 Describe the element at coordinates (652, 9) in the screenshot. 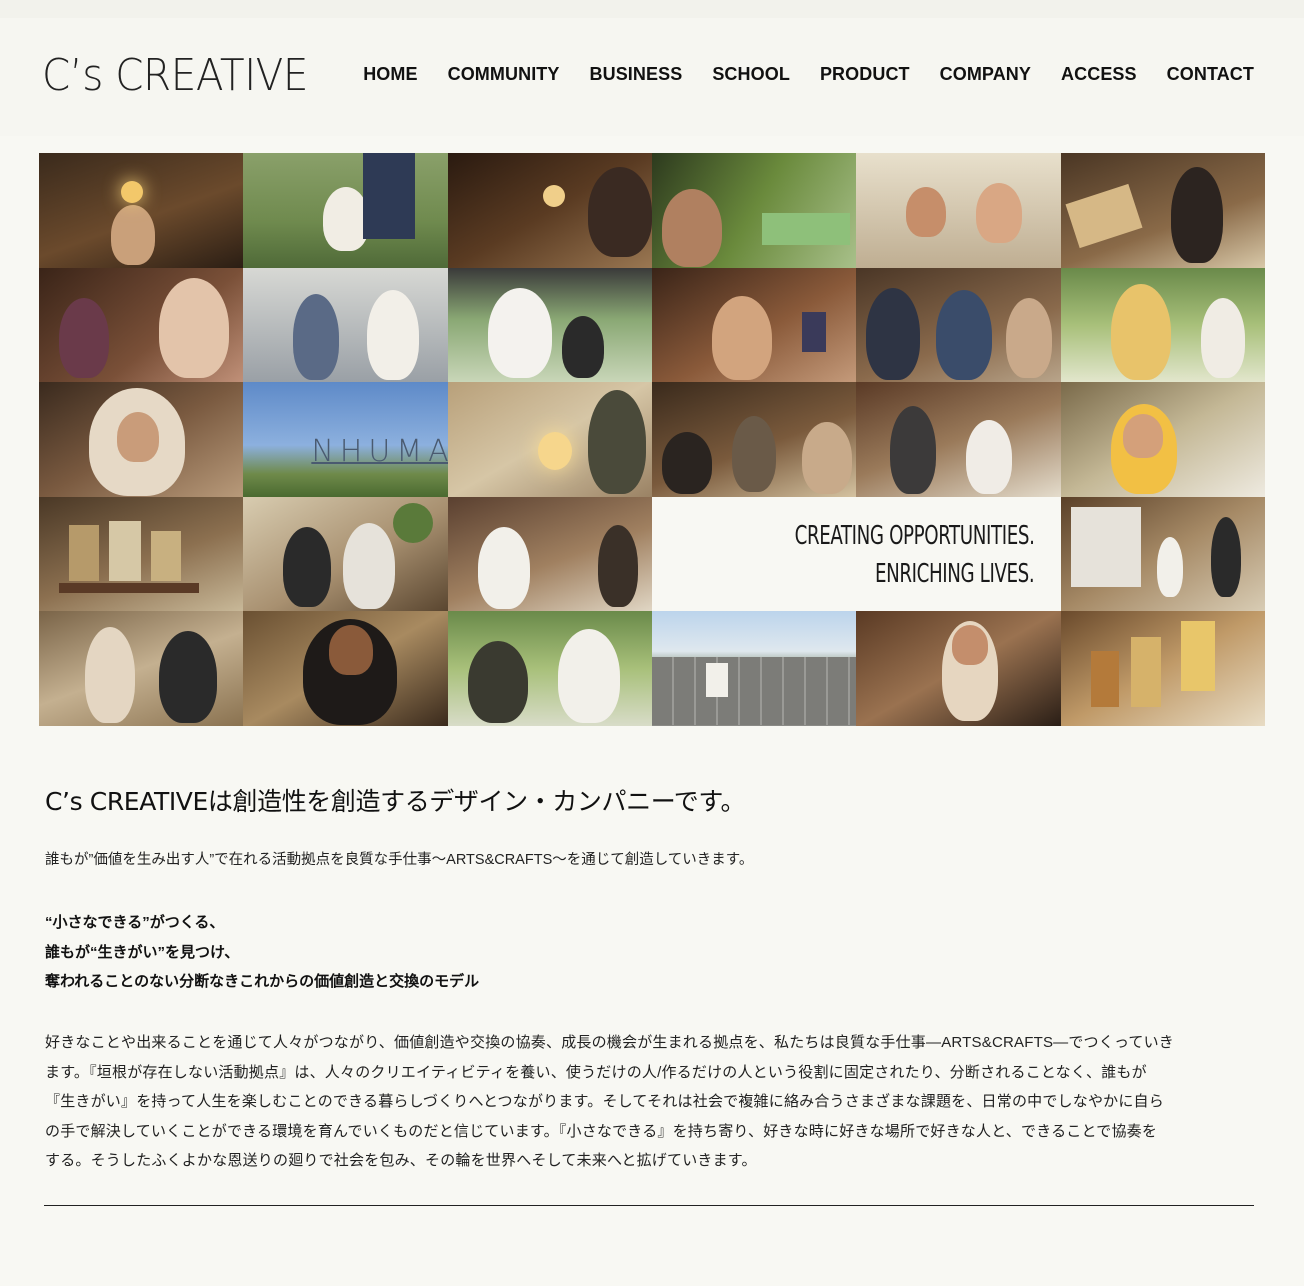

I see `top-strip` at that location.